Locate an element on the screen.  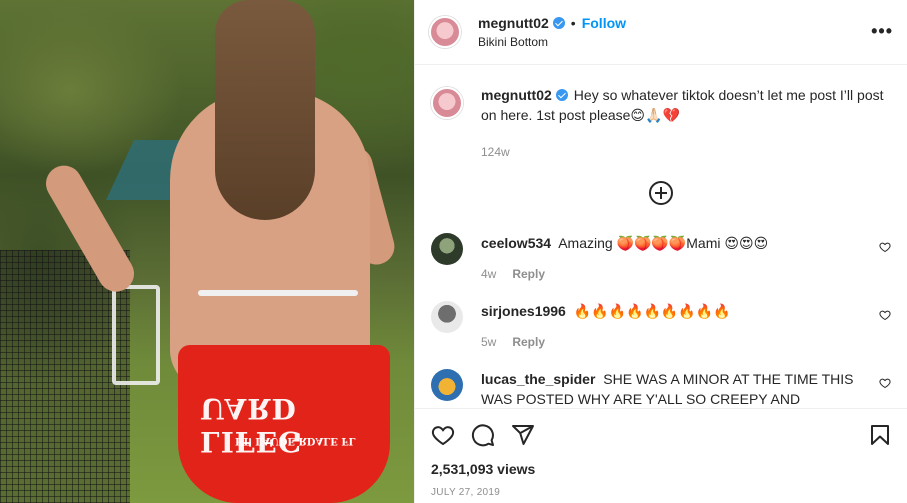
comment-timestamp: 5w is located at coordinates (488, 342).